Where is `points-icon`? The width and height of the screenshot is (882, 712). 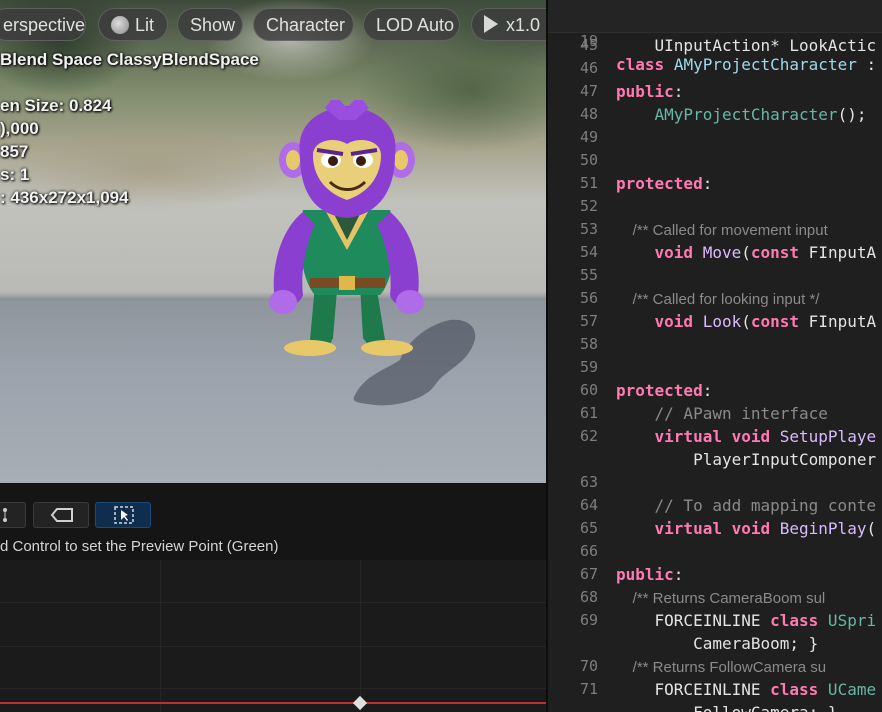
points-icon is located at coordinates (5, 515).